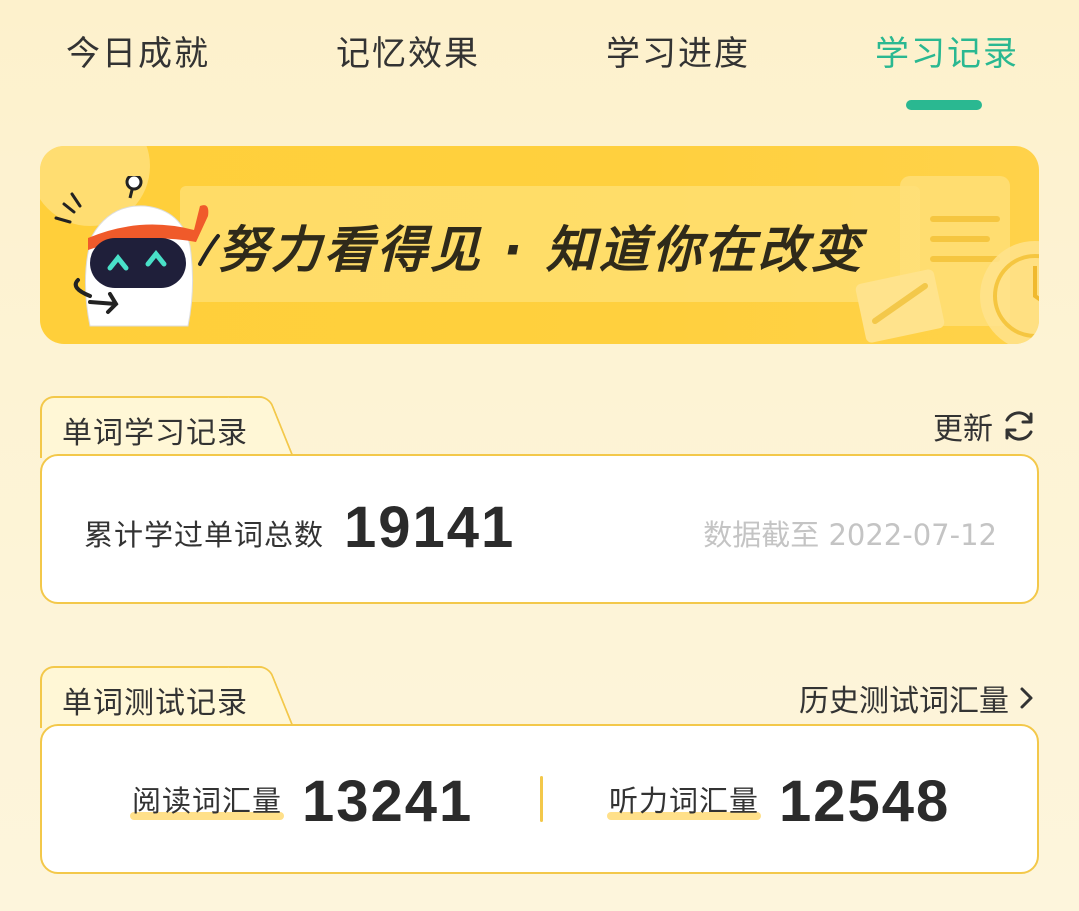  I want to click on tab-today-achievement: 今日成就, so click(138, 50).